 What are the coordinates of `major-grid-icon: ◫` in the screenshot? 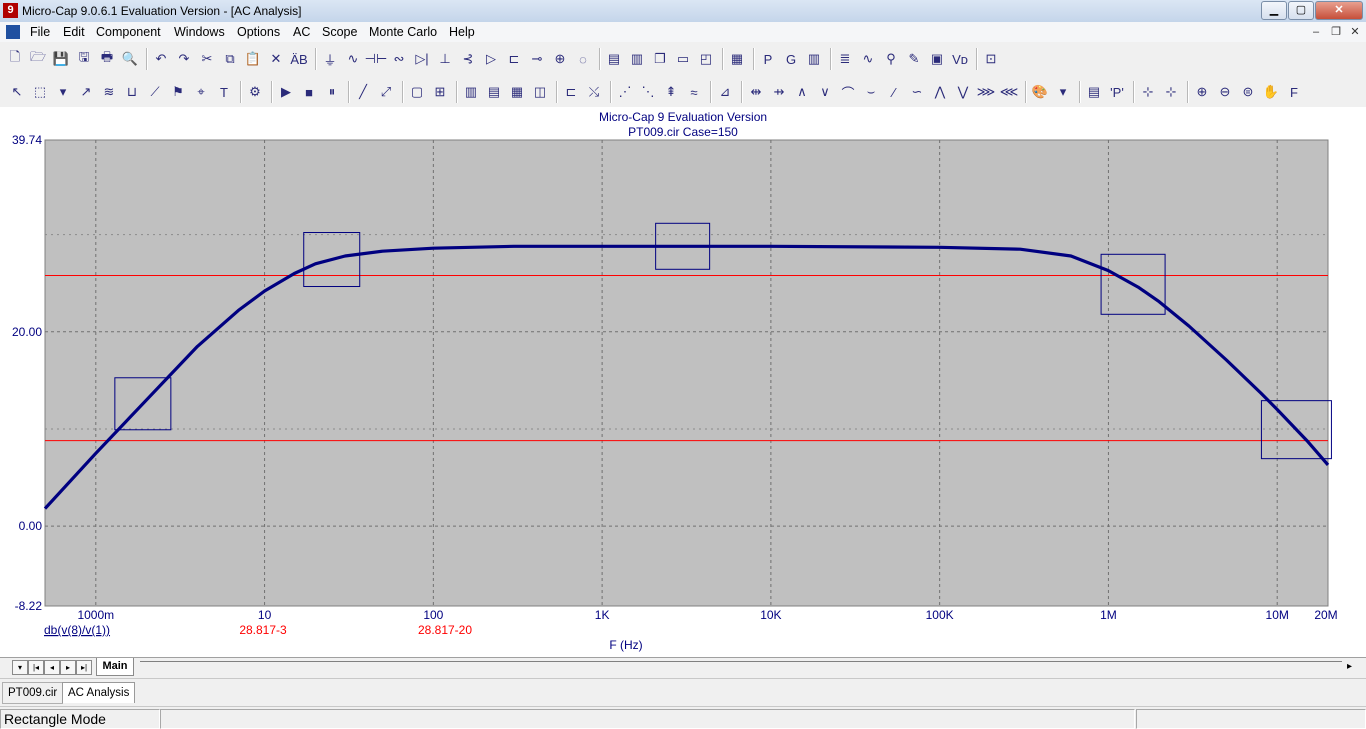 It's located at (540, 92).